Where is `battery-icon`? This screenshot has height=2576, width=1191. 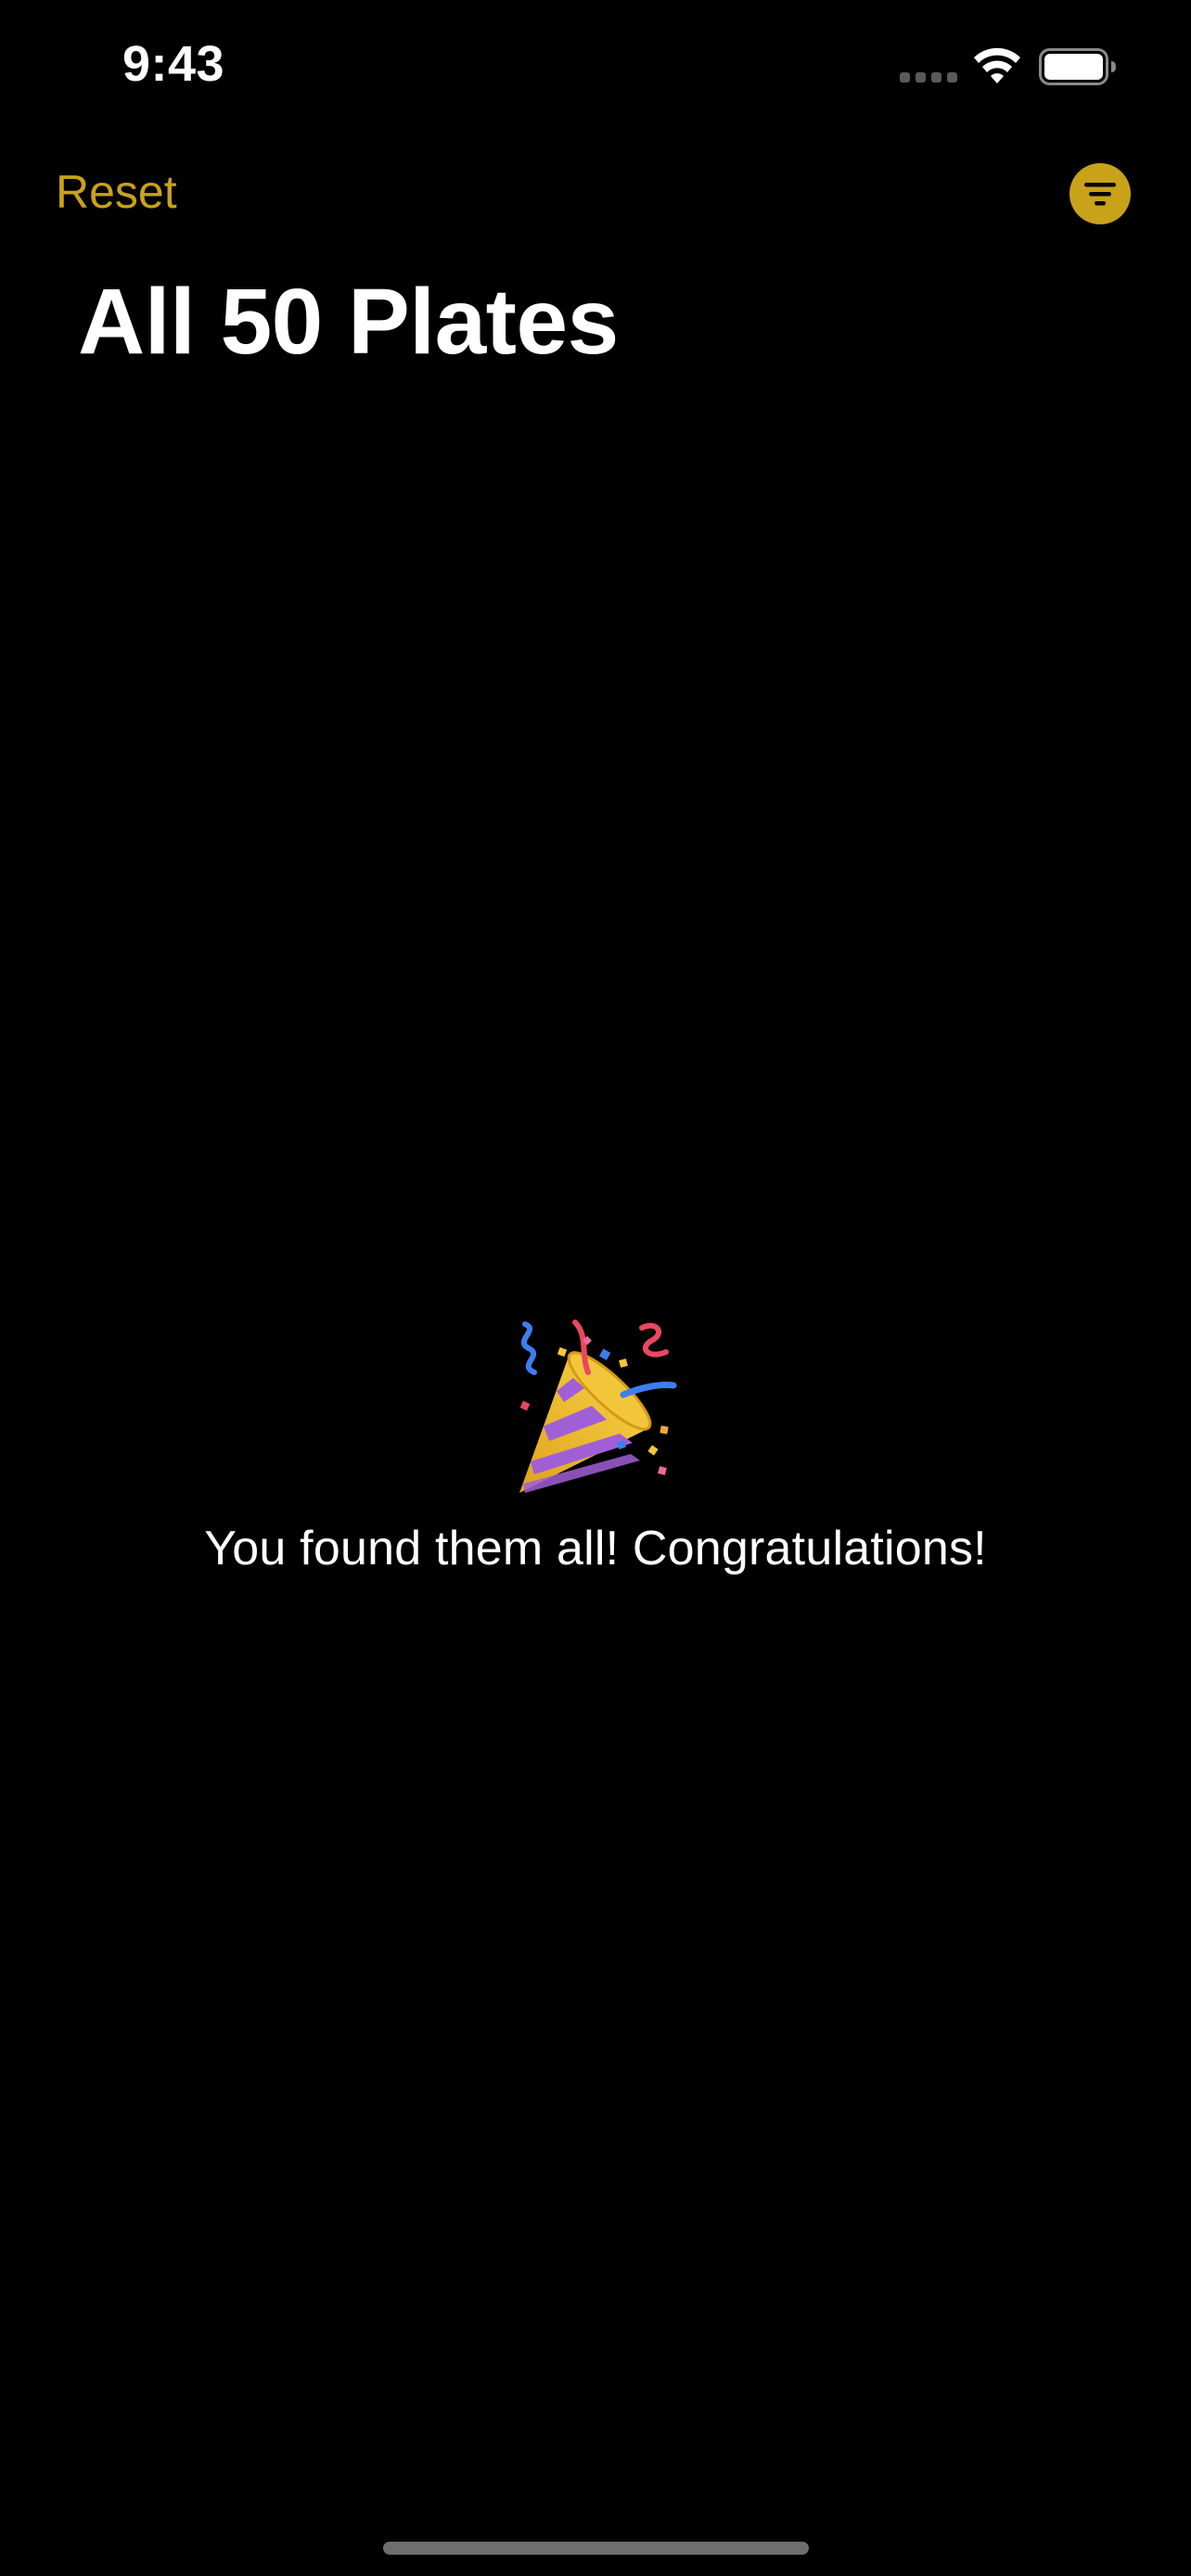
battery-icon is located at coordinates (1077, 66).